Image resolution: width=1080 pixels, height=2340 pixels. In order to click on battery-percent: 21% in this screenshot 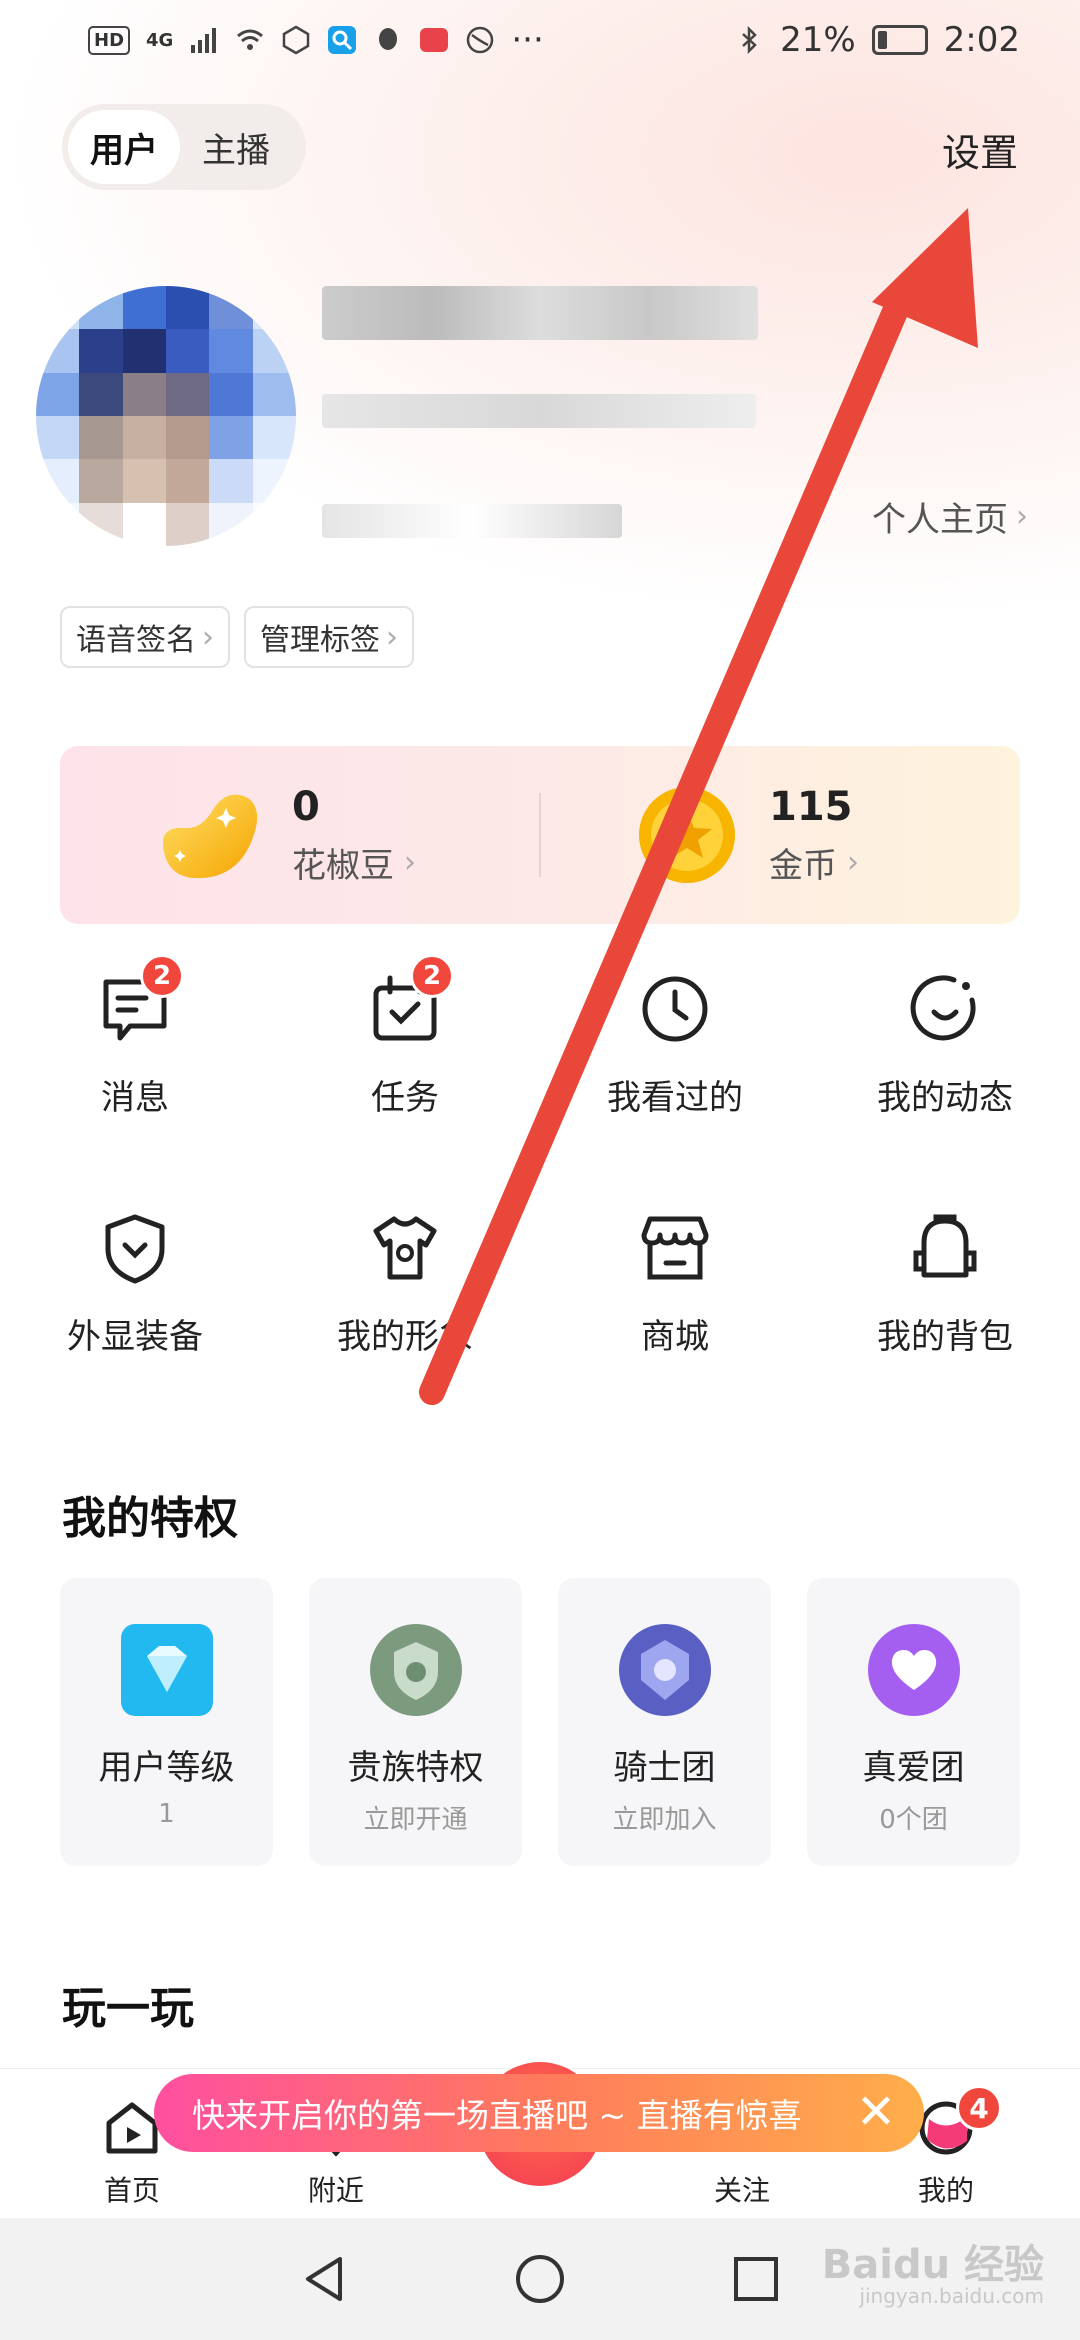, I will do `click(818, 40)`.